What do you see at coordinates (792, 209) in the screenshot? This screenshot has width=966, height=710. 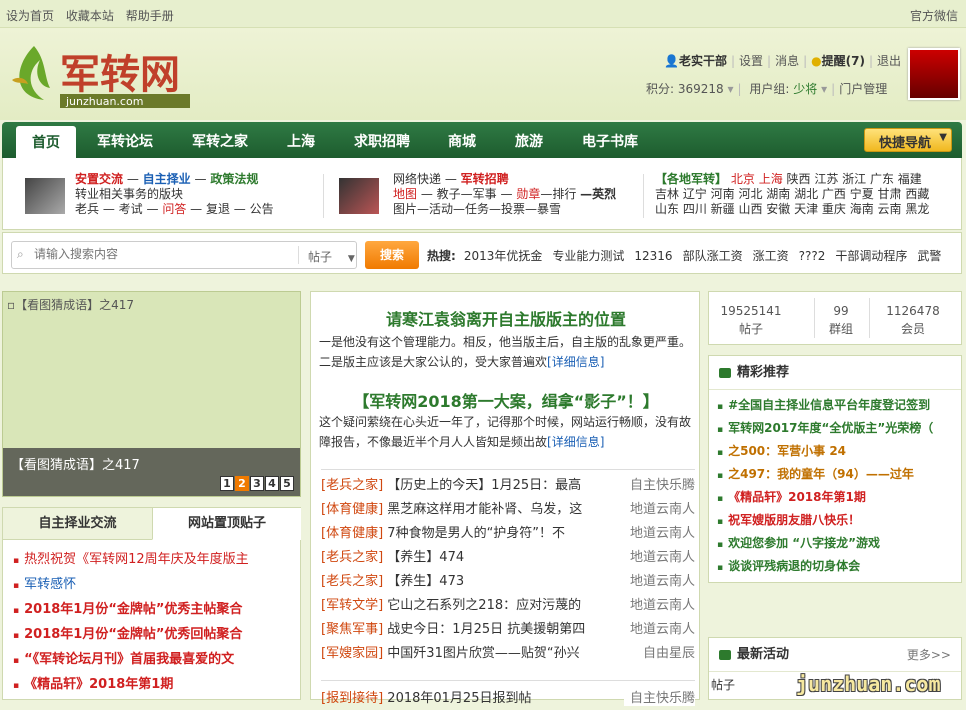 I see `link-provinces-3: 山东 四川 新疆 山西 安徽 天津 重庆 海南 云南 黑龙` at bounding box center [792, 209].